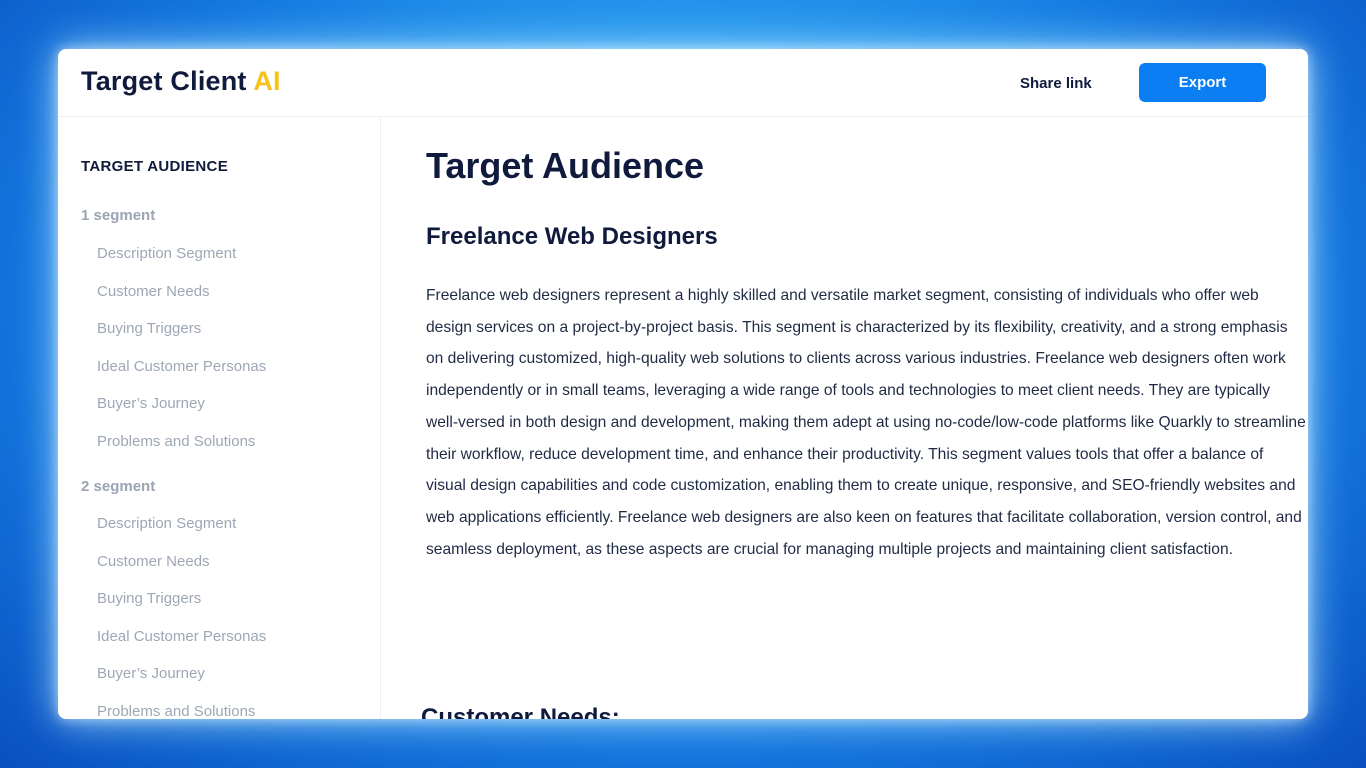 The image size is (1366, 768). What do you see at coordinates (118, 486) in the screenshot?
I see `segment-heading-2: 2 segment` at bounding box center [118, 486].